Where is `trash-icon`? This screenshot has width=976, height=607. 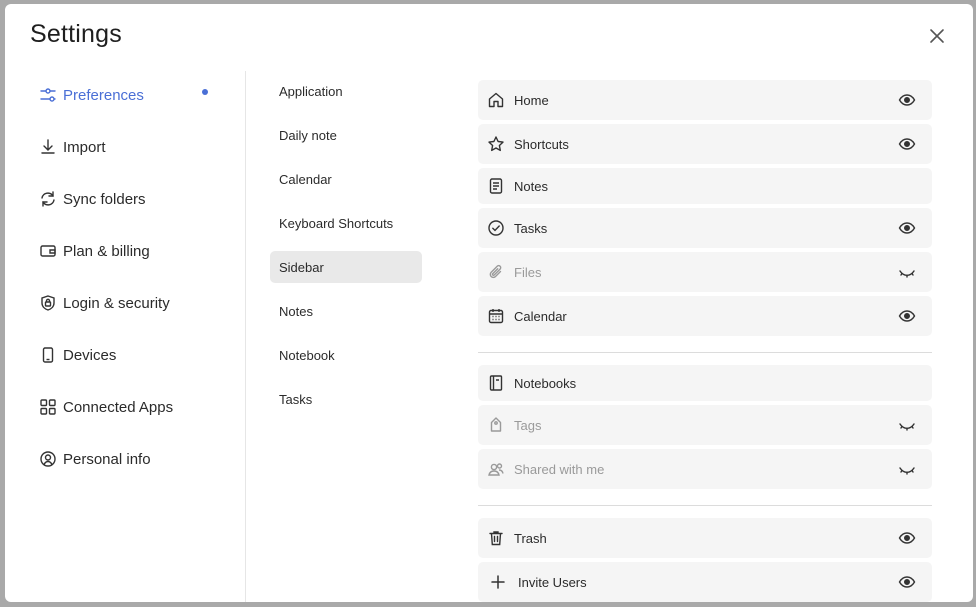
trash-icon is located at coordinates (496, 538).